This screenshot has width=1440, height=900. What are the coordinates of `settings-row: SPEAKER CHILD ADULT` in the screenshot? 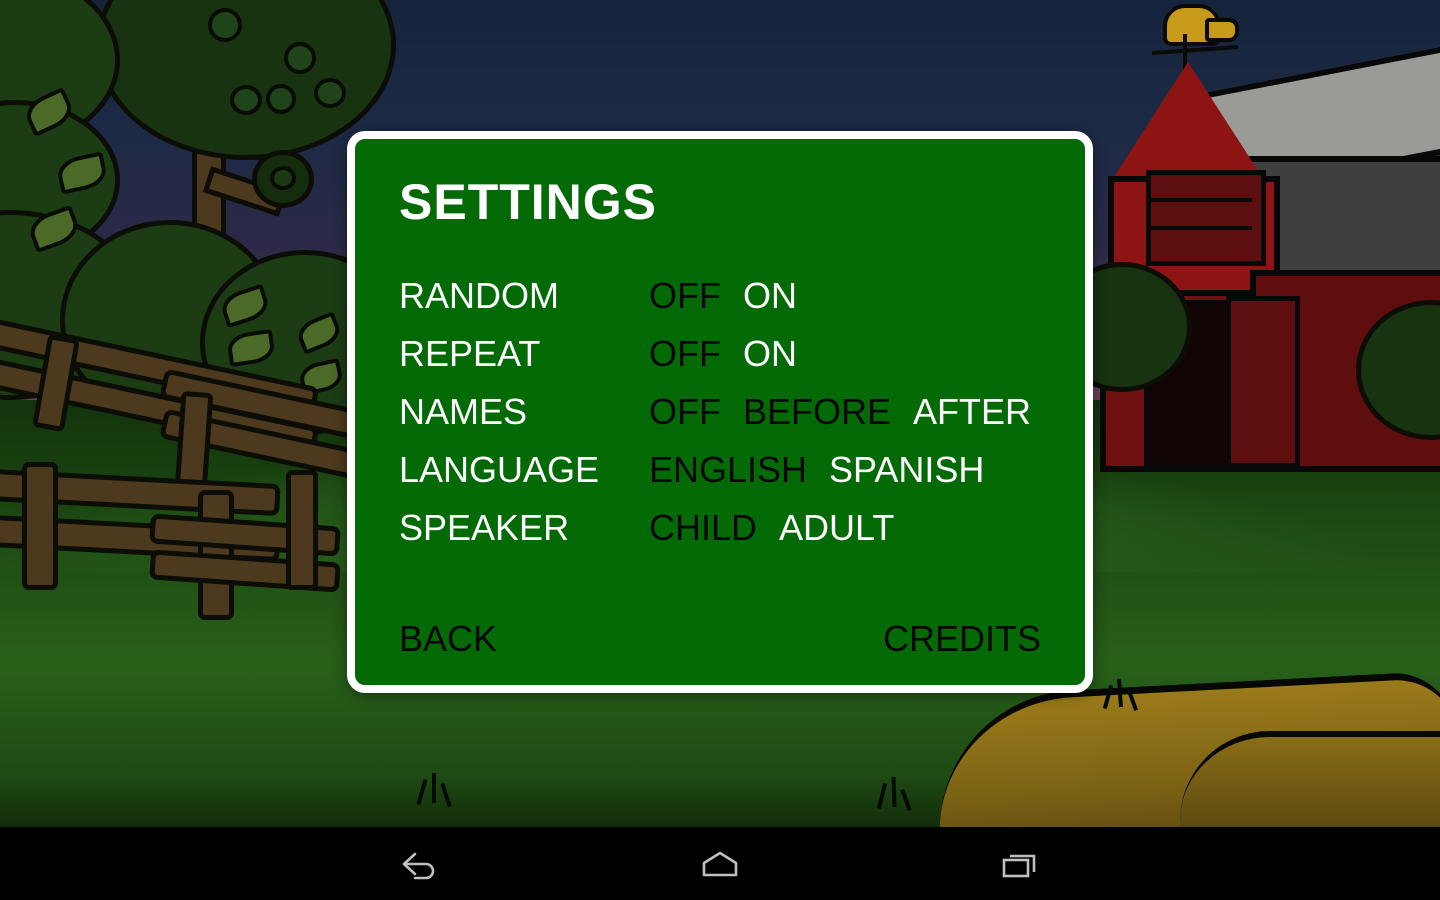 It's located at (720, 528).